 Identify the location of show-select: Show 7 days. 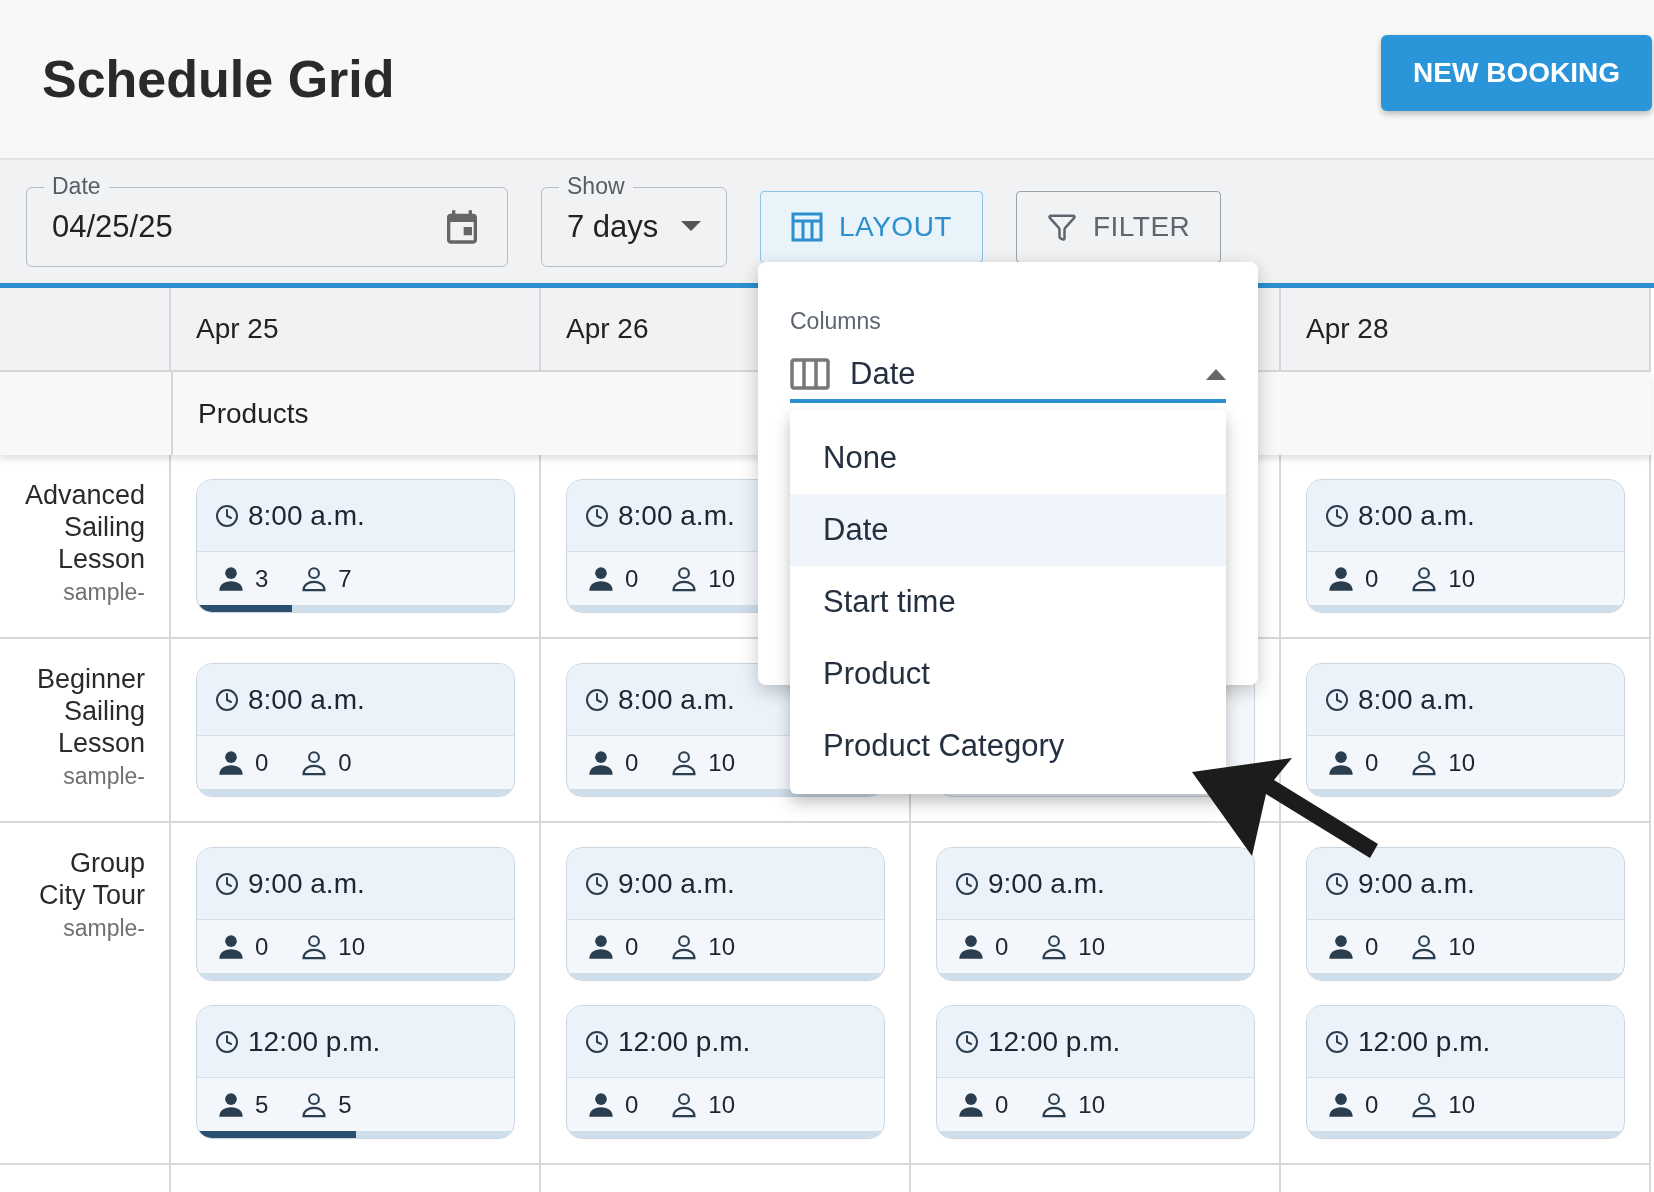
(634, 218).